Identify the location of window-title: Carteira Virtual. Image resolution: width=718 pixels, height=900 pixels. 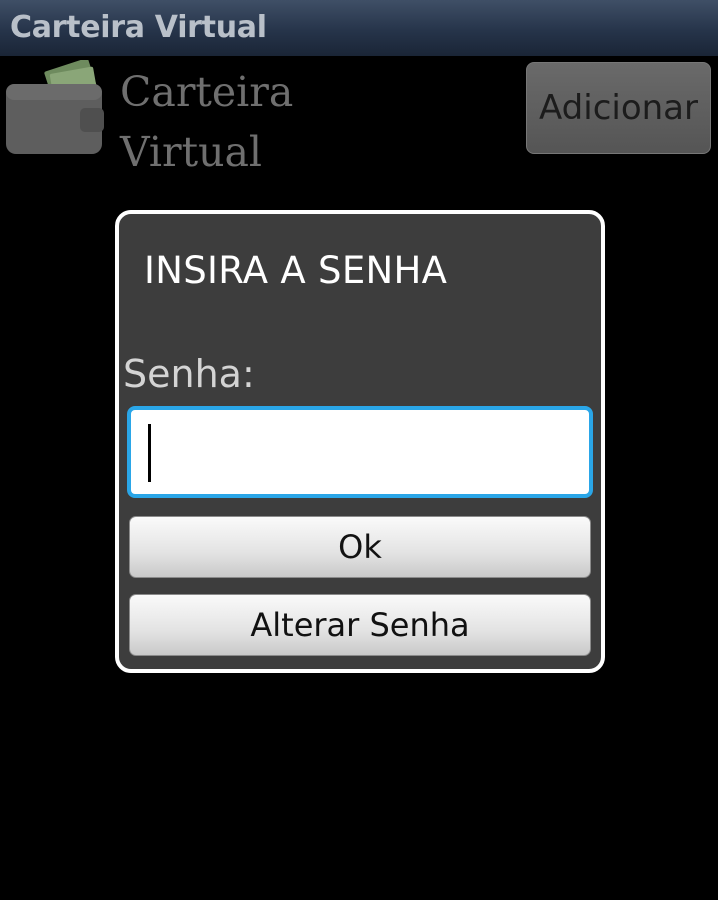
(138, 27).